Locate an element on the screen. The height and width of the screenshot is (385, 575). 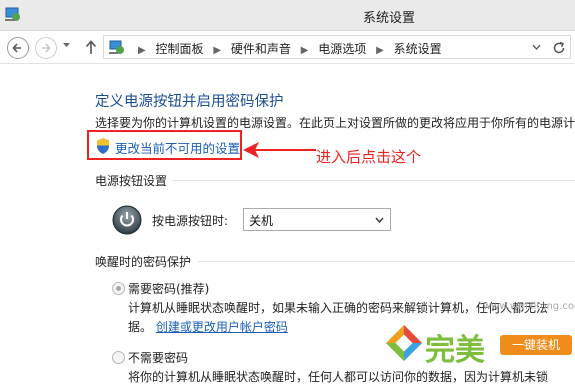
annotation-text: 进入后点击这个 is located at coordinates (369, 157).